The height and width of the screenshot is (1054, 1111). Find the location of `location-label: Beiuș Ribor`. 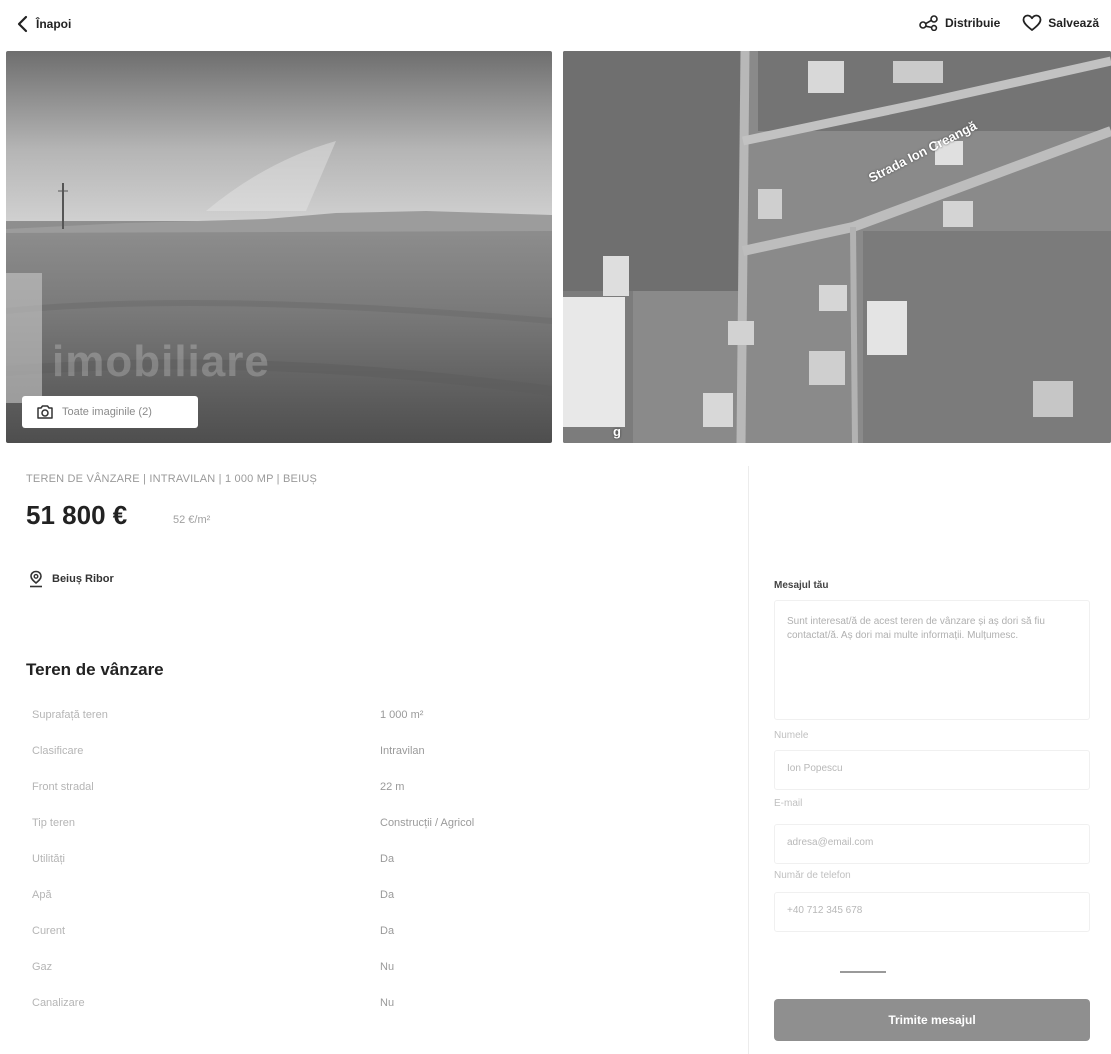

location-label: Beiuș Ribor is located at coordinates (83, 579).